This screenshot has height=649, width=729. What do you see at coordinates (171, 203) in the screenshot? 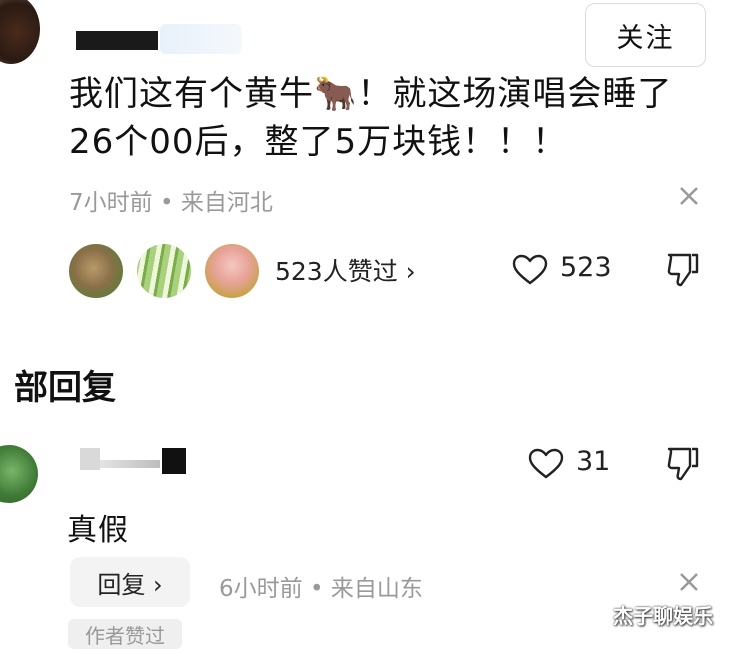
I see `post-meta: 7小时前 • 来自河北` at bounding box center [171, 203].